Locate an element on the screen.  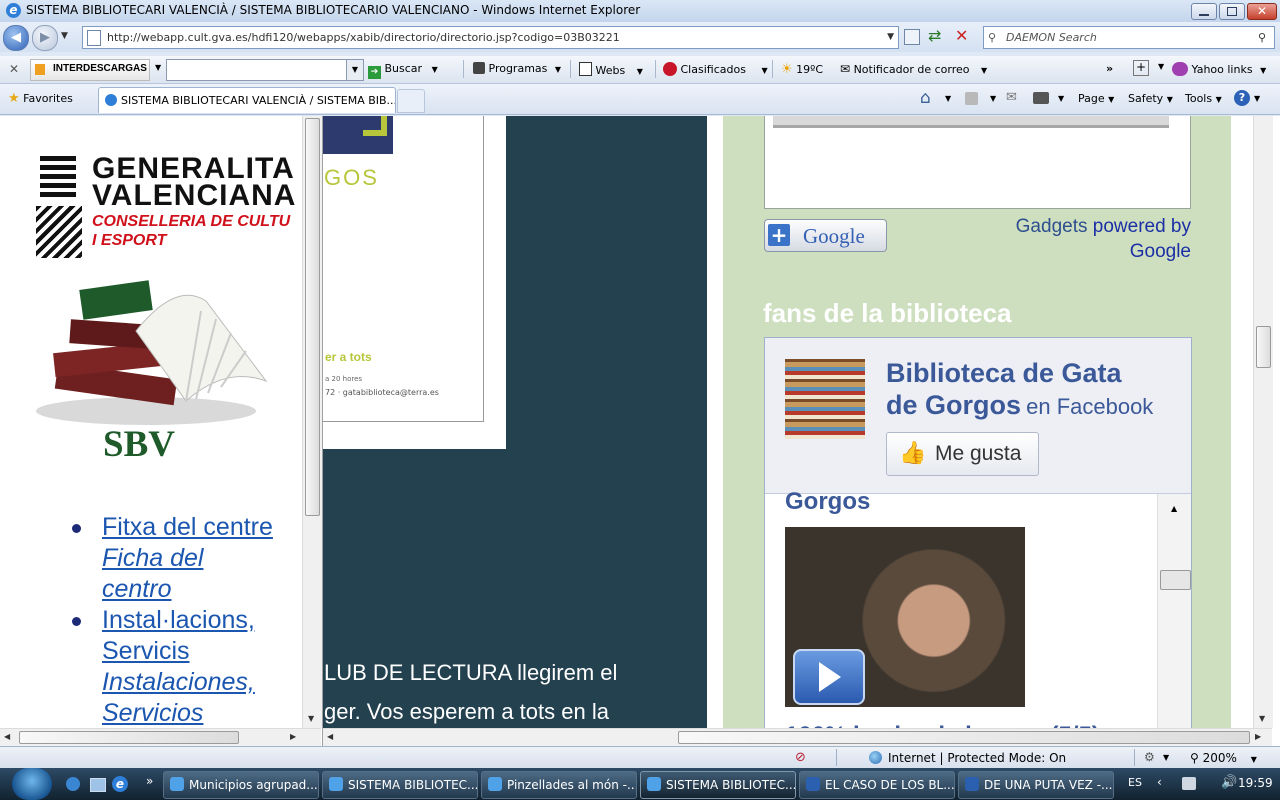
add-dropdown-icon: ▼ is located at coordinates (1161, 66).